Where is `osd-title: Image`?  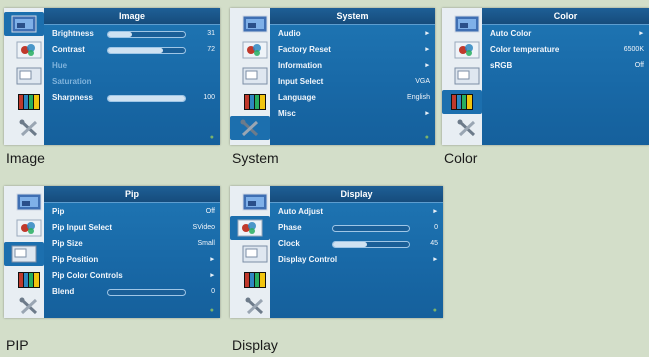 osd-title: Image is located at coordinates (132, 16).